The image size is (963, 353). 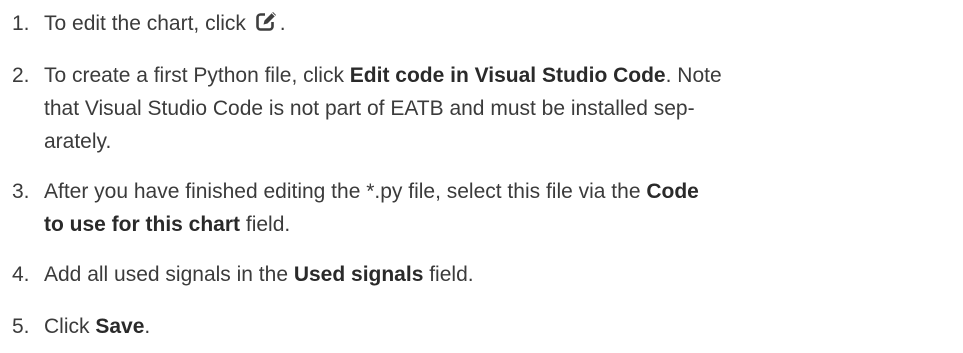 I want to click on step-number: 5., so click(x=21, y=326).